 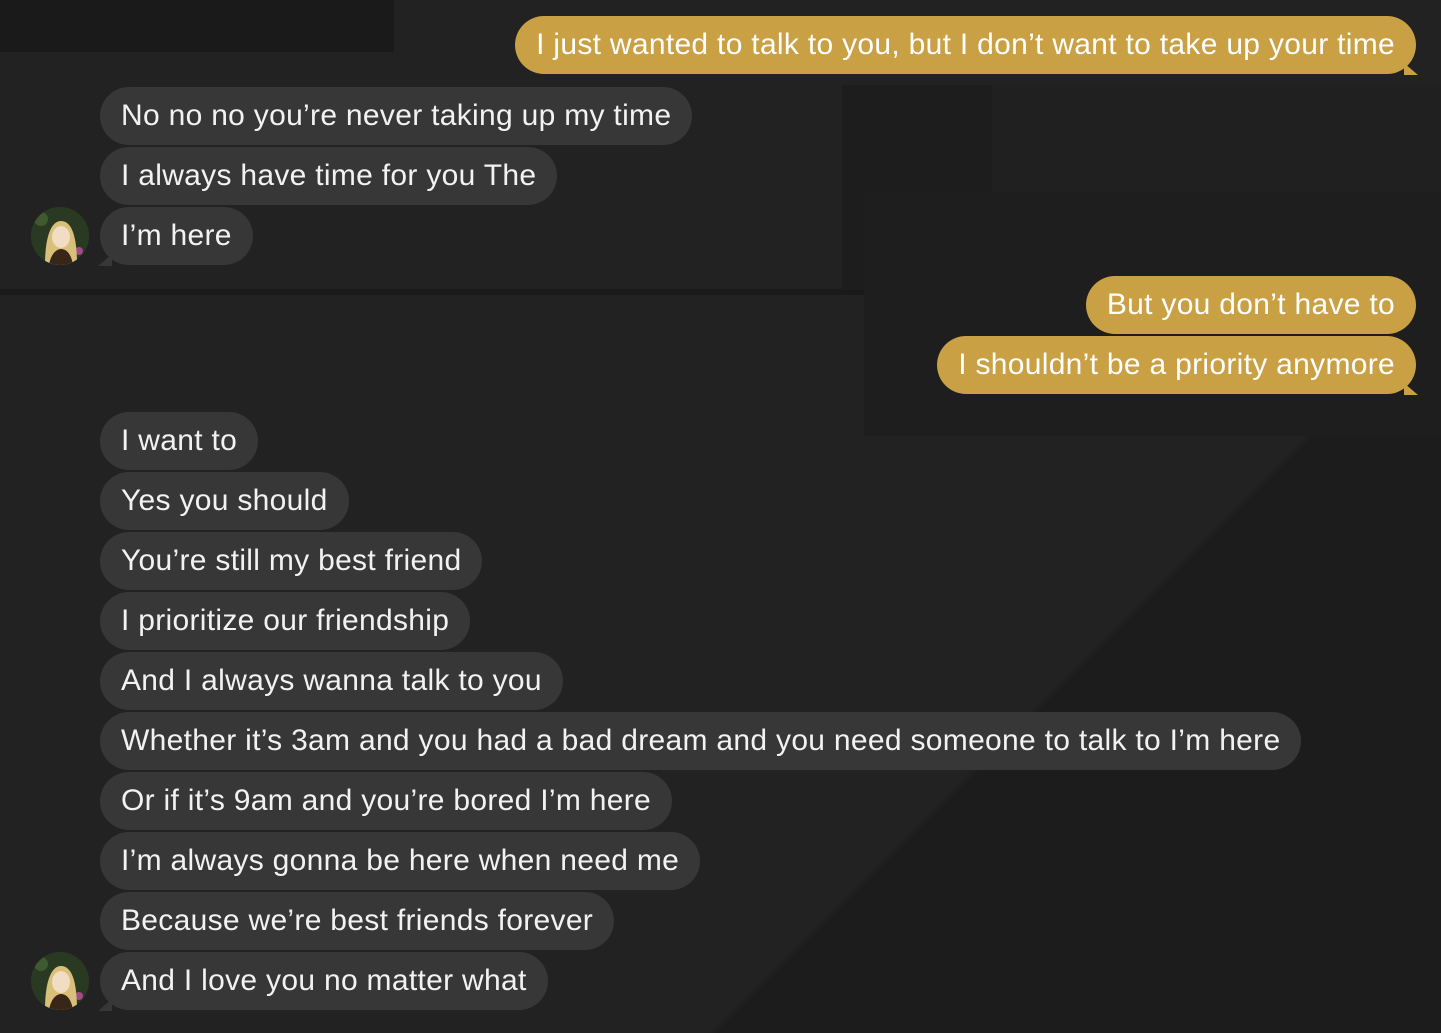 I want to click on received-message-bubble: I always have time for you The, so click(x=329, y=176).